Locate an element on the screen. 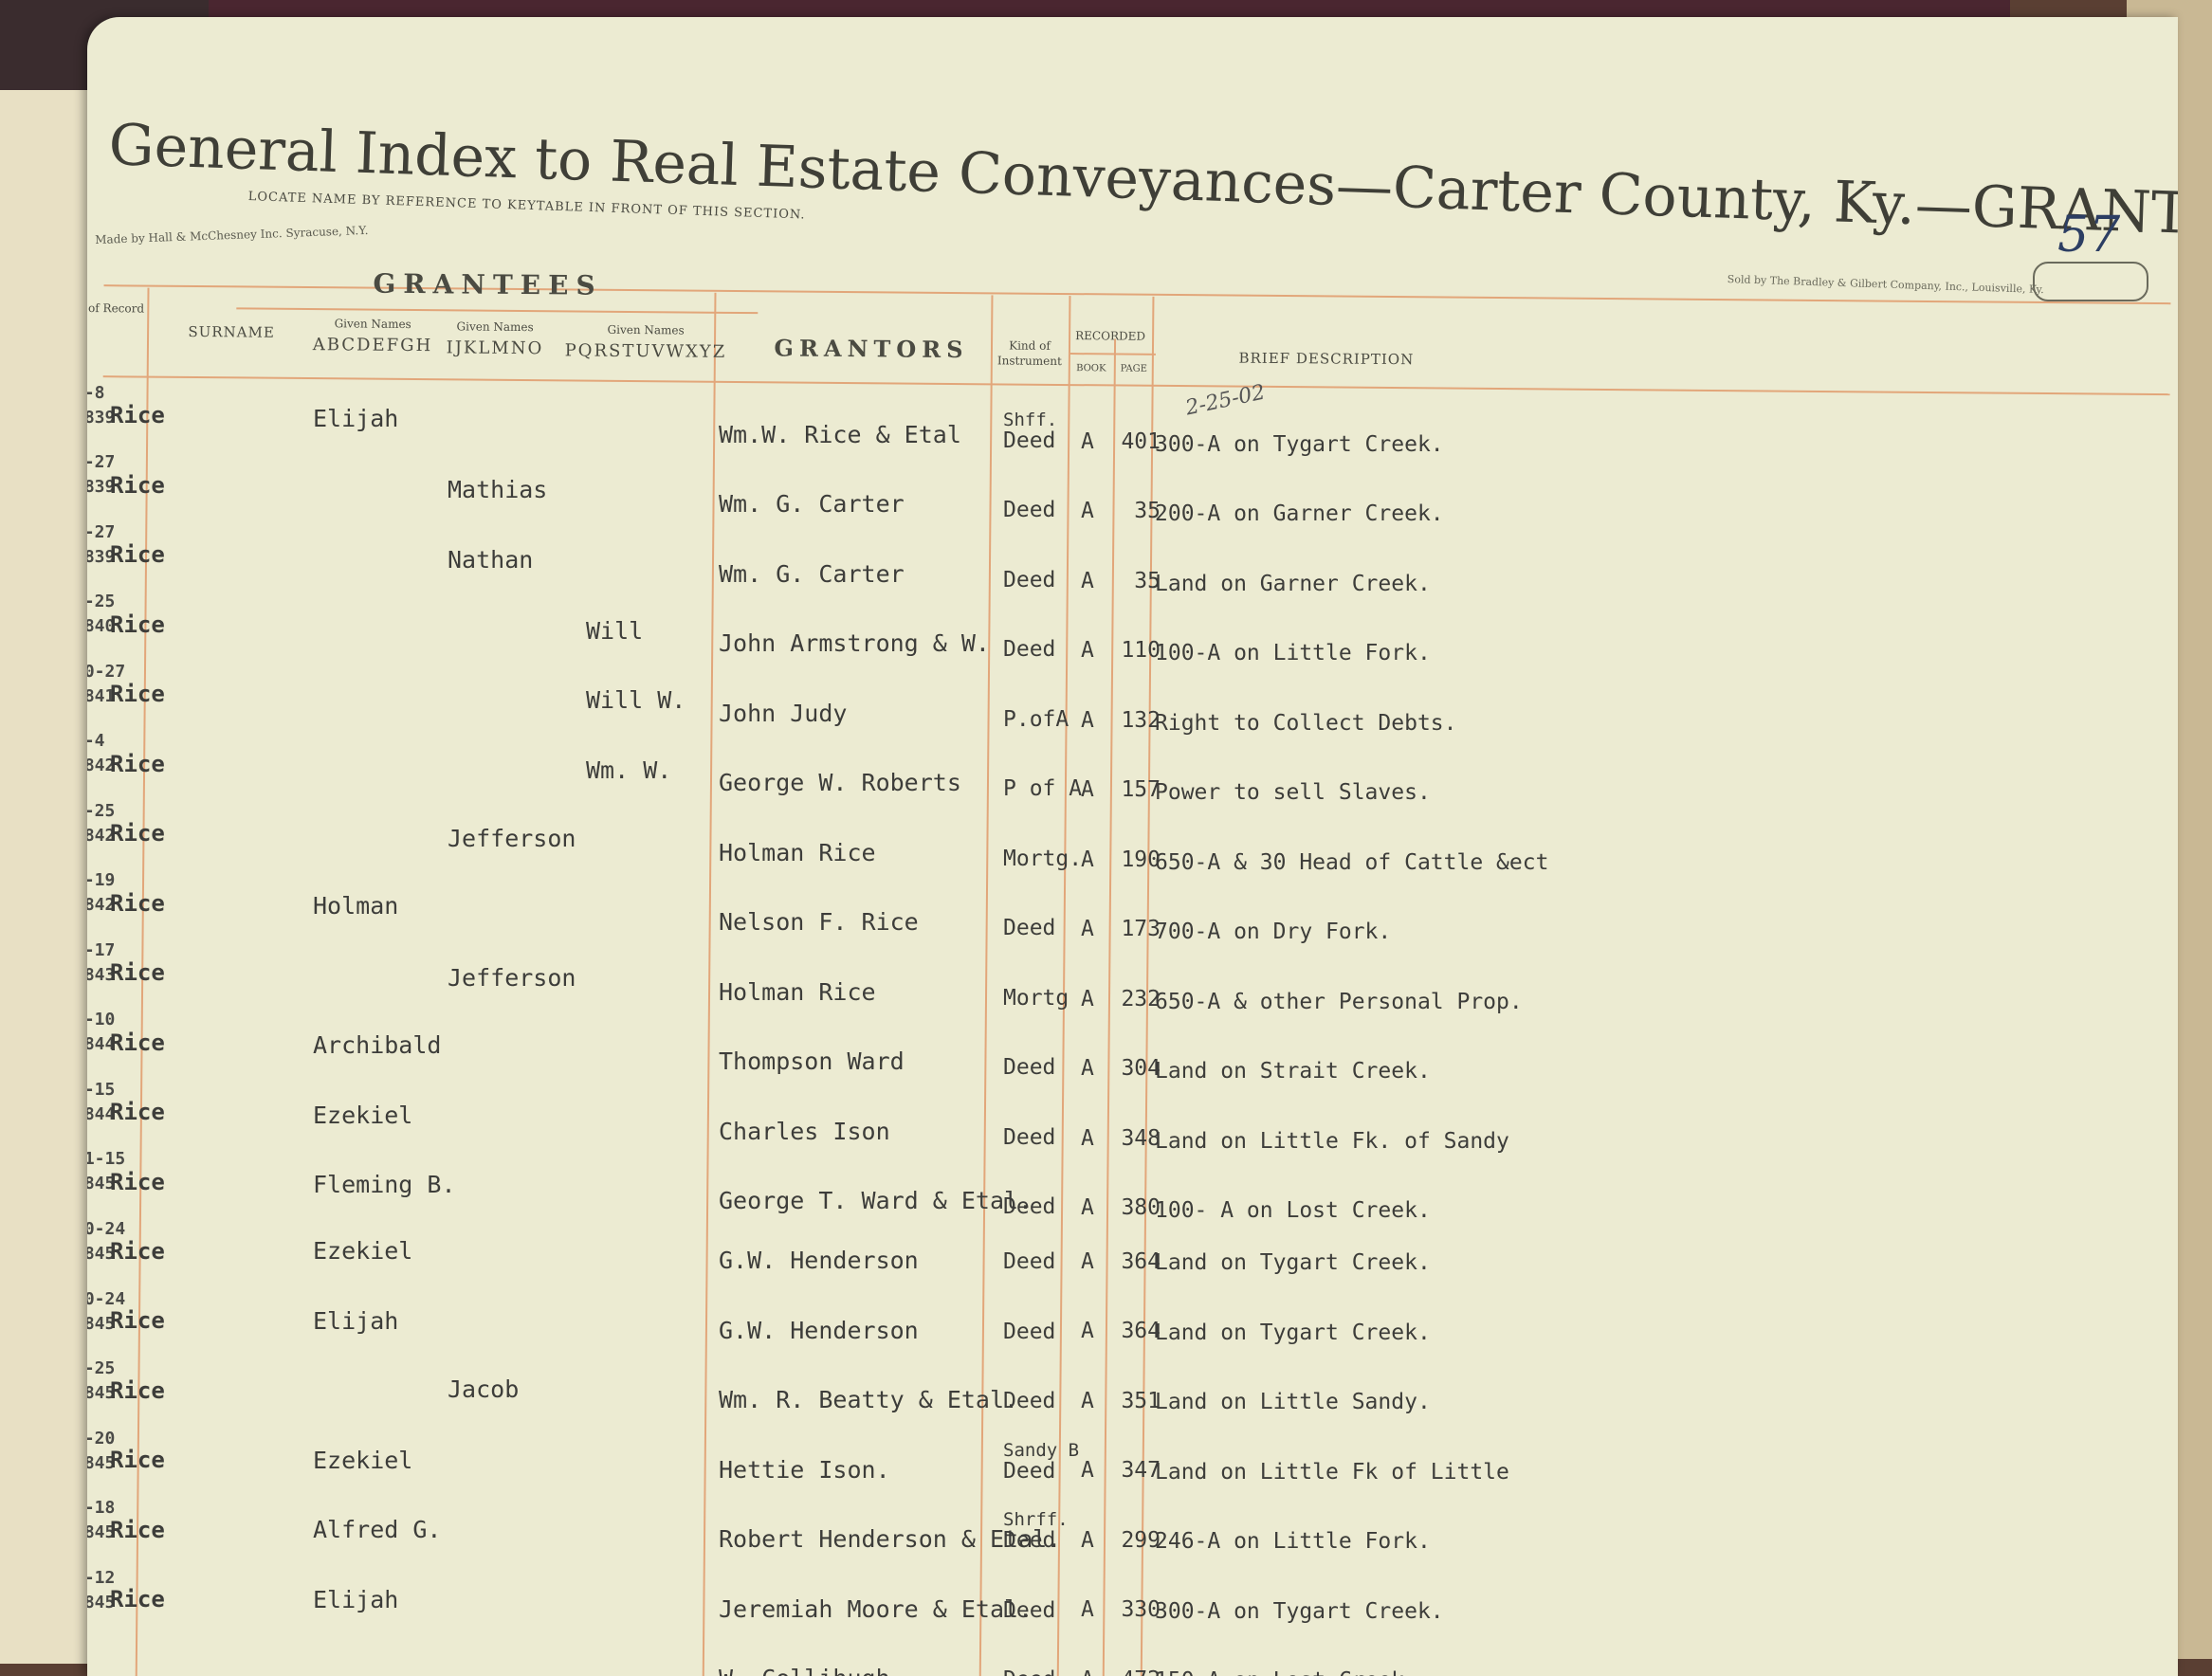 Image resolution: width=2212 pixels, height=1676 pixels. cell-desc: 100-A on Little Fork. is located at coordinates (1293, 653).